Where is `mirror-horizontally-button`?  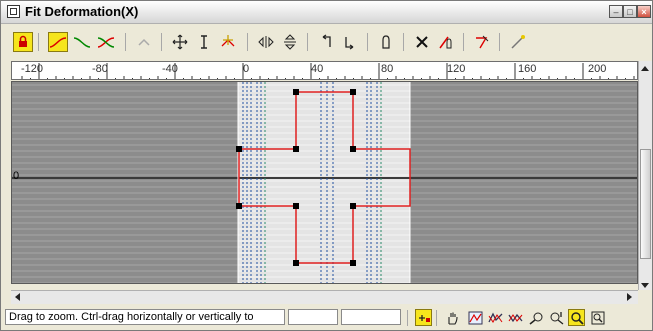 mirror-horizontally-button is located at coordinates (266, 42).